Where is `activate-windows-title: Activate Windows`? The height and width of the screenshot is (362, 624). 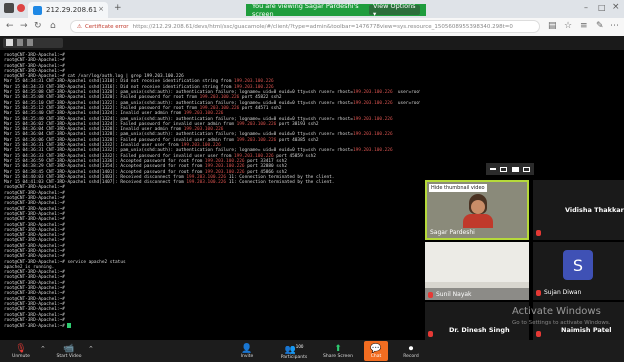 activate-windows-title: Activate Windows is located at coordinates (556, 311).